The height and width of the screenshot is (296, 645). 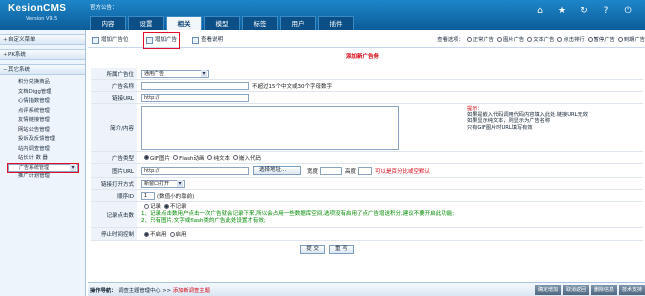 What do you see at coordinates (203, 221) in the screenshot?
I see `click-note-2: 2、只有图片,文字或flash类的广告此处设置才有效;` at bounding box center [203, 221].